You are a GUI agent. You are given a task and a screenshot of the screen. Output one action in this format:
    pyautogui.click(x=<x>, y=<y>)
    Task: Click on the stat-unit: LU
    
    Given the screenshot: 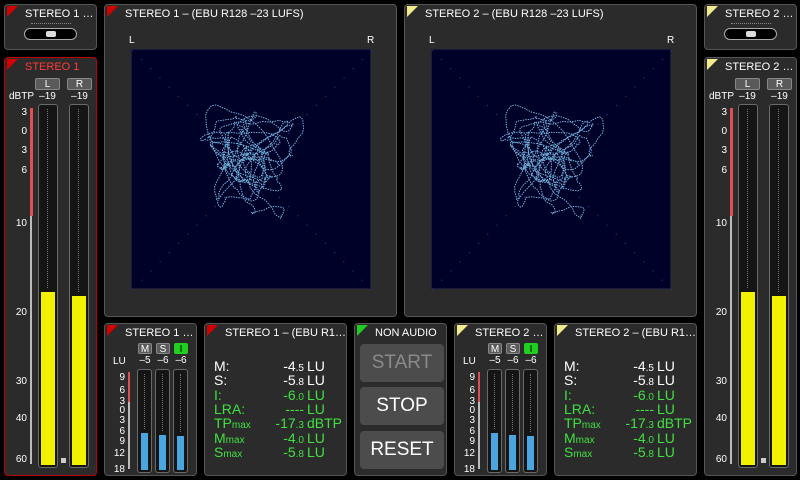 What is the action you would take?
    pyautogui.click(x=316, y=451)
    